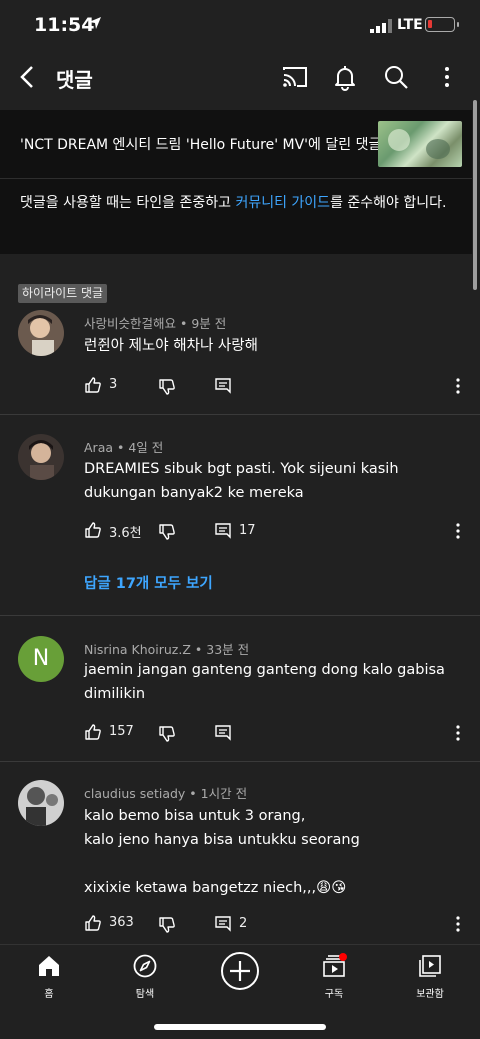 This screenshot has height=1039, width=480. What do you see at coordinates (282, 203) in the screenshot?
I see `community-guidelines-link: 커뮤니티 가이드` at bounding box center [282, 203].